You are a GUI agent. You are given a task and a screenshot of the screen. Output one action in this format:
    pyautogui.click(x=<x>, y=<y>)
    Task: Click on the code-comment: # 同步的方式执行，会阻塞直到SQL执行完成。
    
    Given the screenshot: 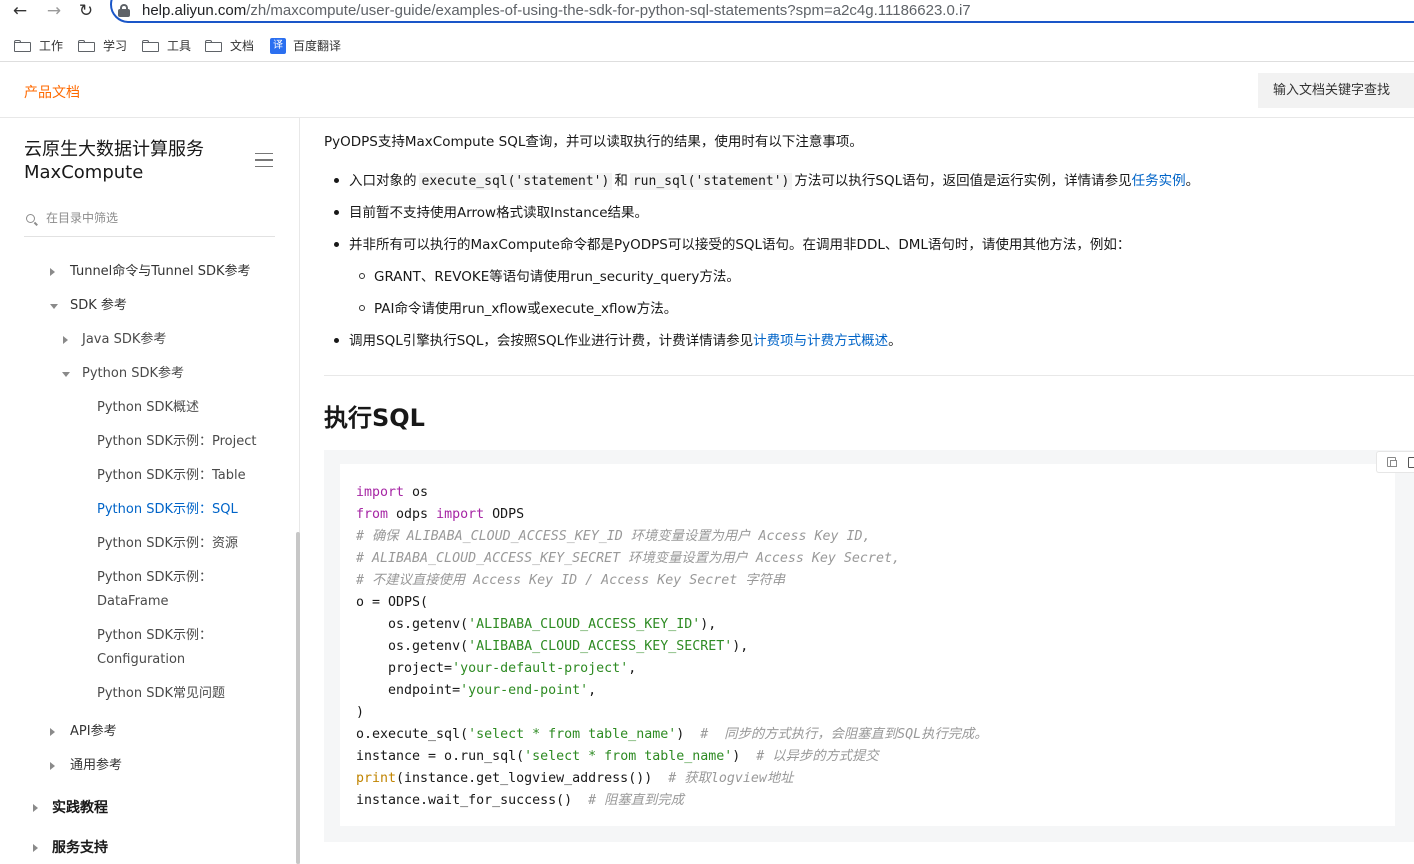 What is the action you would take?
    pyautogui.click(x=844, y=734)
    